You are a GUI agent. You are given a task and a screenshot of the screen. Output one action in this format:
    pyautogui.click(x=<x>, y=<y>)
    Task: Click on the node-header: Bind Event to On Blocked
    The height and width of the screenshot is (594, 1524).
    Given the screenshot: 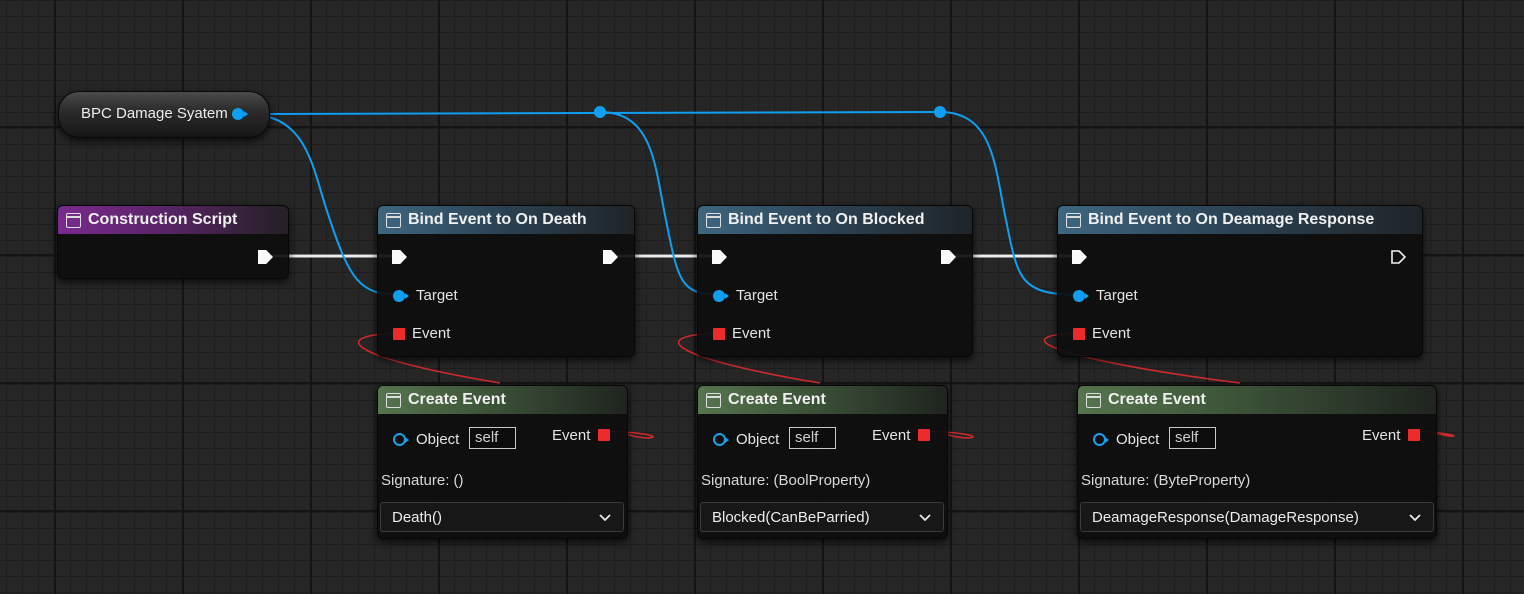 What is the action you would take?
    pyautogui.click(x=835, y=220)
    